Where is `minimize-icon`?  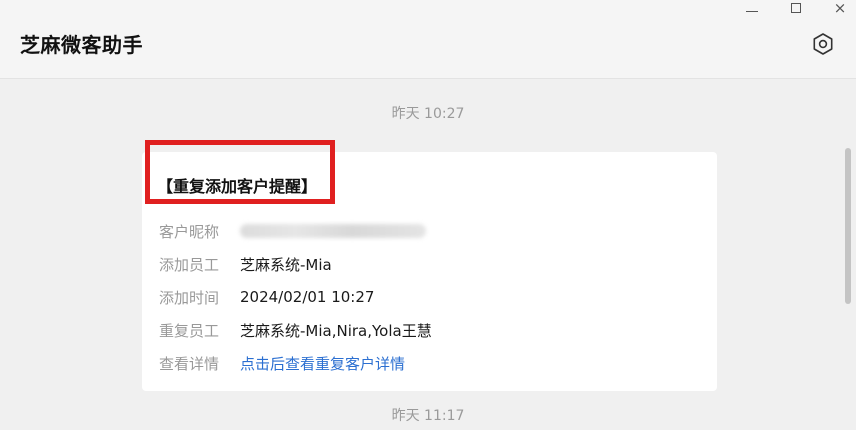
minimize-icon is located at coordinates (752, 11).